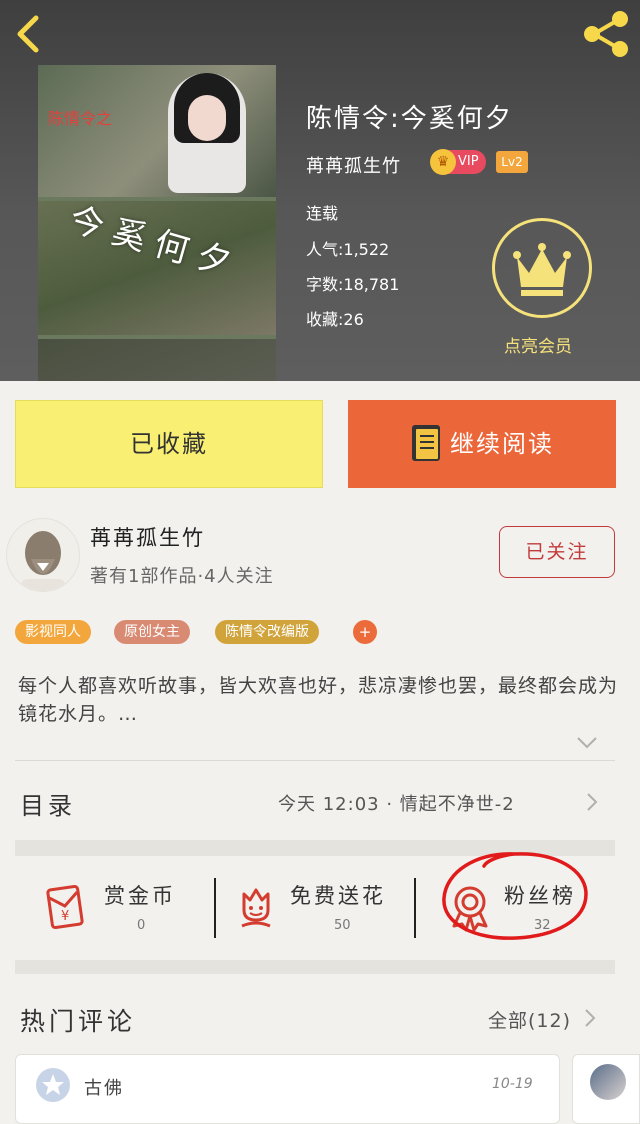 This screenshot has width=640, height=1124. What do you see at coordinates (353, 165) in the screenshot?
I see `header-author: 苒苒孤生竹` at bounding box center [353, 165].